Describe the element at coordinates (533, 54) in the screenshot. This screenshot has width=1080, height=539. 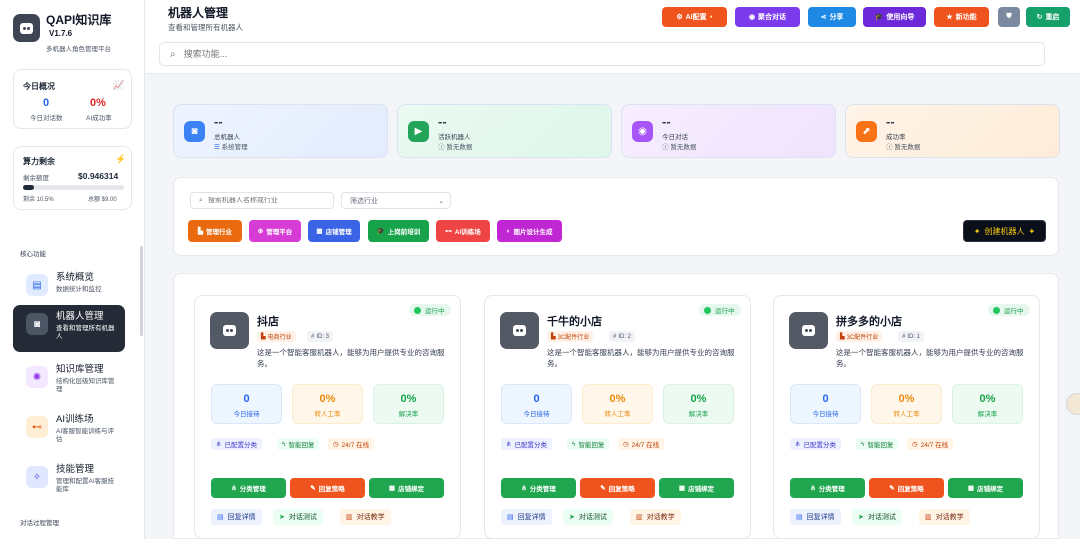
I see `feature-search-input` at that location.